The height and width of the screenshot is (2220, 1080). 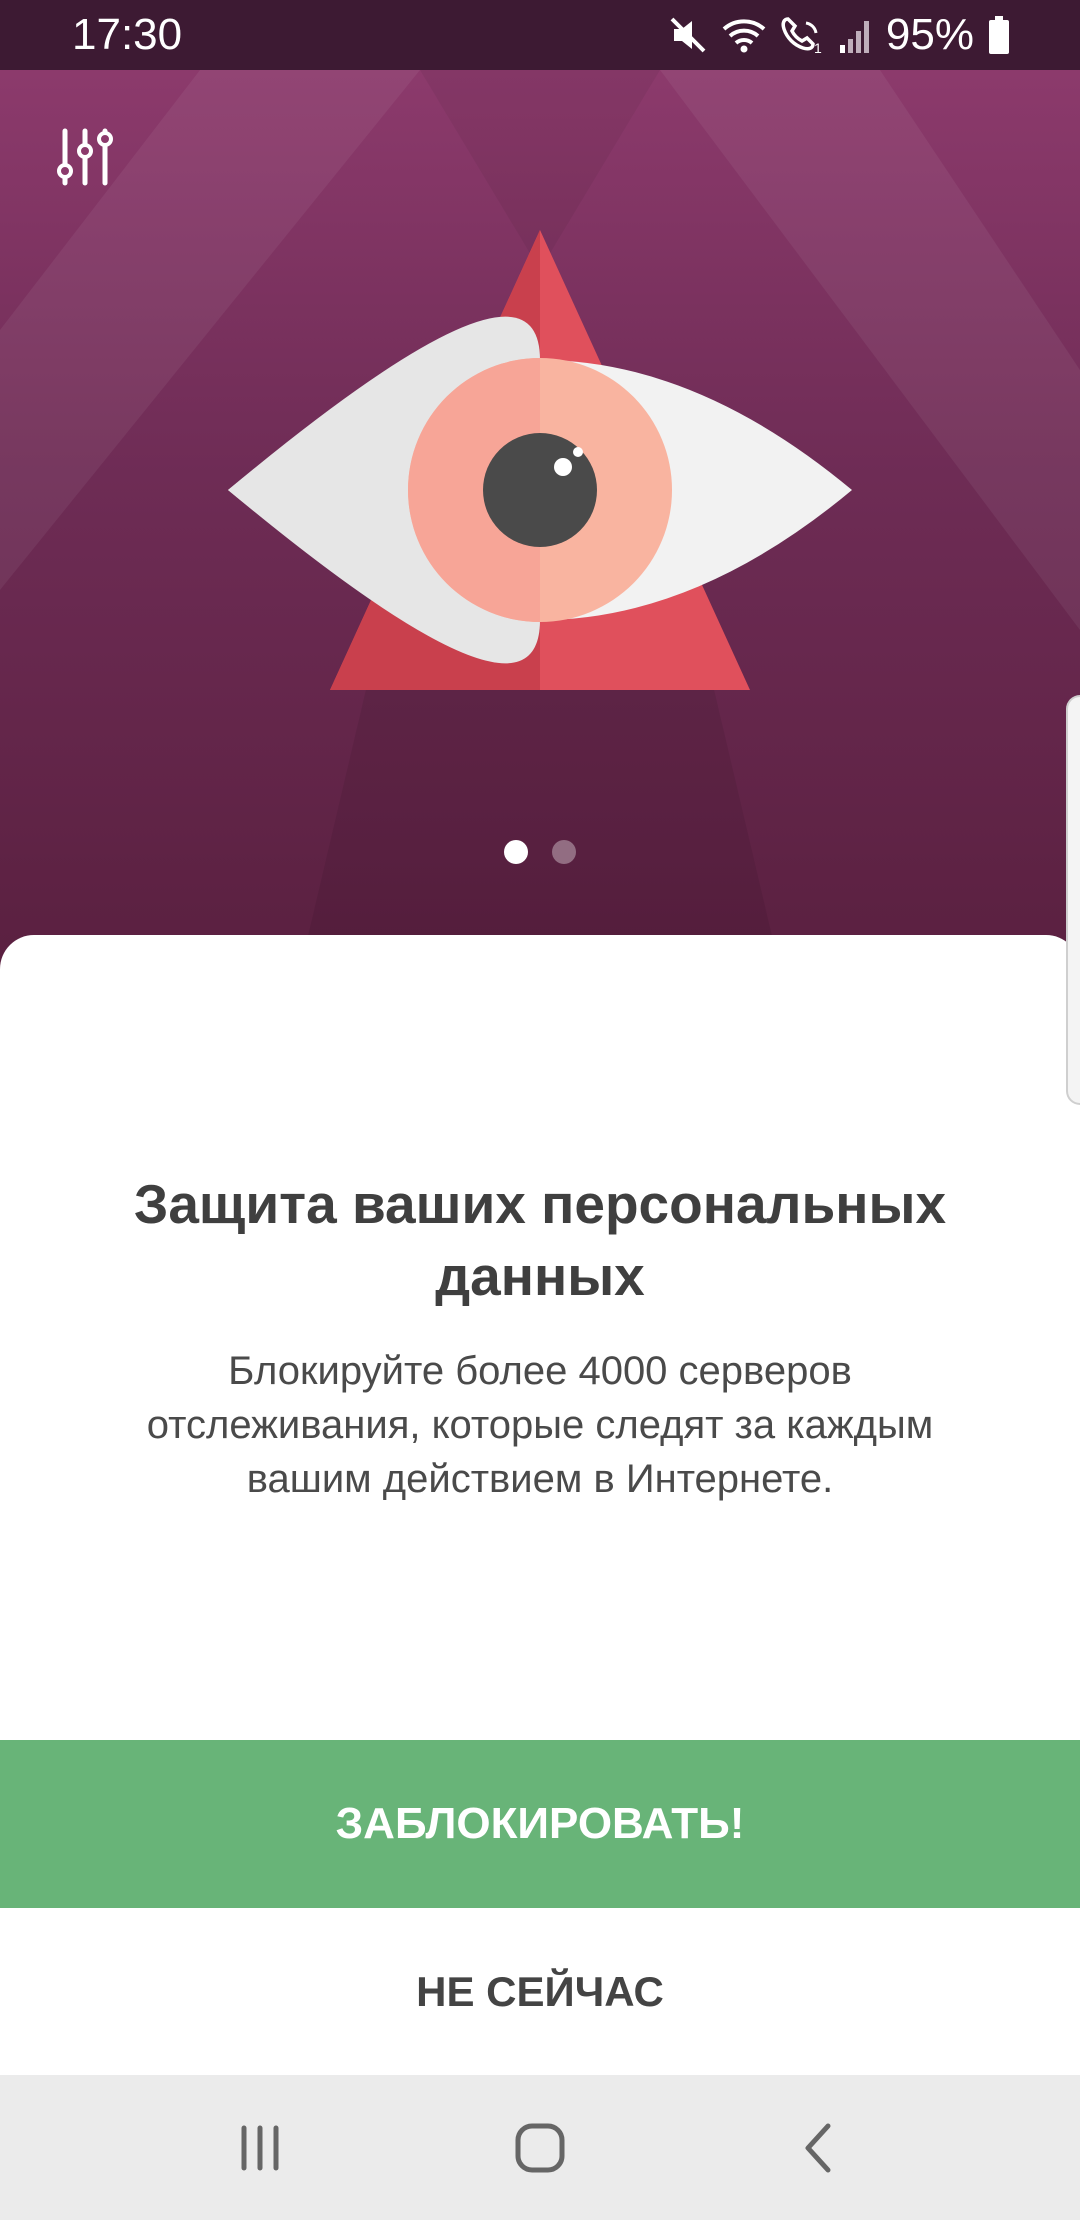 I want to click on home-icon, so click(x=540, y=2148).